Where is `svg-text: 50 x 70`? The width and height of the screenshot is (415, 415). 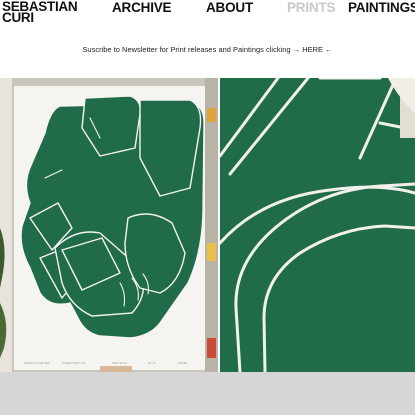
svg-text: 50 x 70 is located at coordinates (152, 363).